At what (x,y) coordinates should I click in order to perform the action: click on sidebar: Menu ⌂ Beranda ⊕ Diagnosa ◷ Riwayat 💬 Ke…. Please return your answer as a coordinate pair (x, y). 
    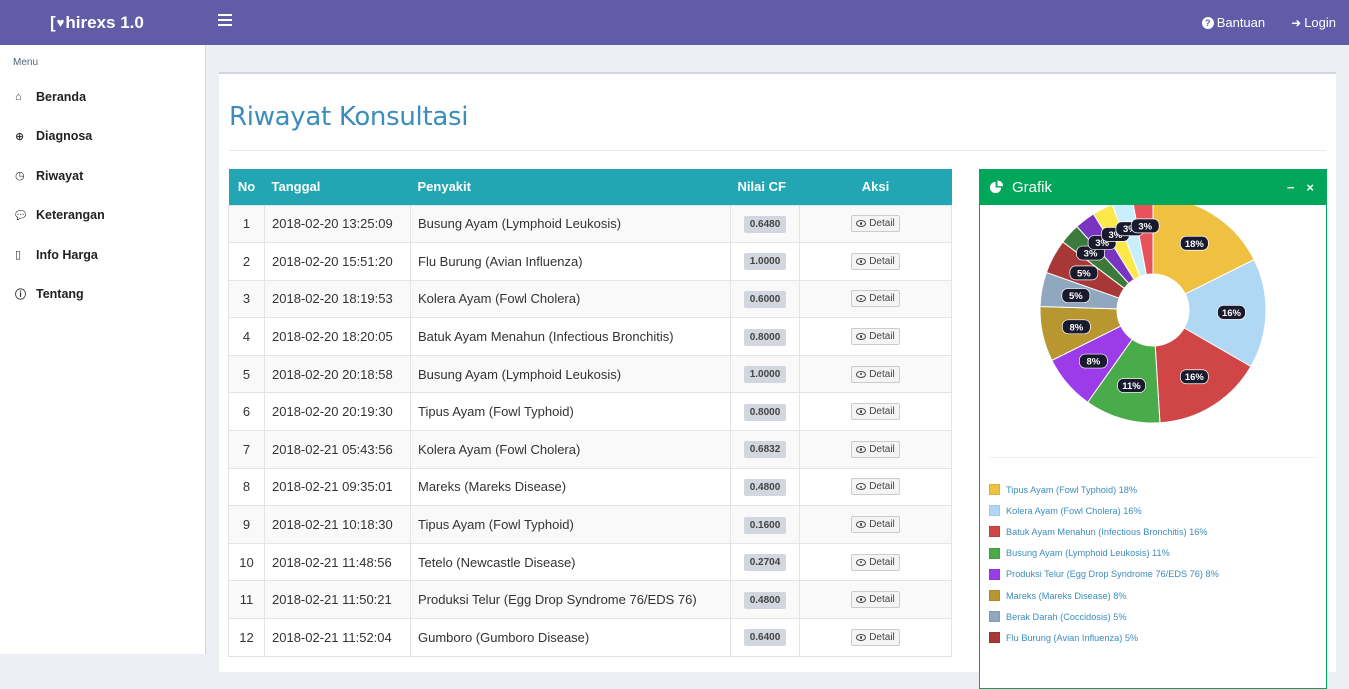
    Looking at the image, I should click on (103, 349).